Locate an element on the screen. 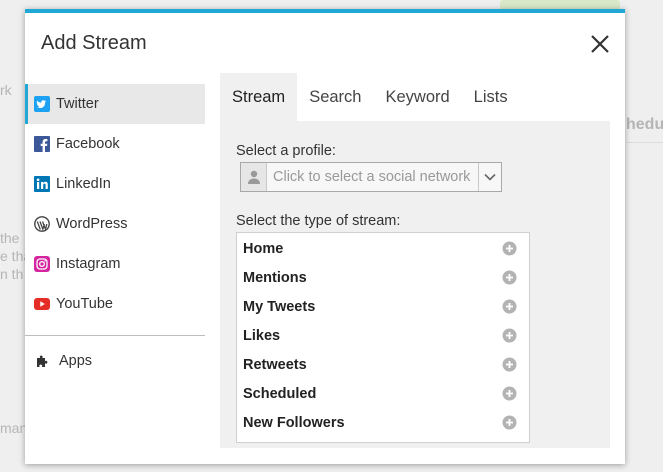  background-text: man is located at coordinates (14, 428).